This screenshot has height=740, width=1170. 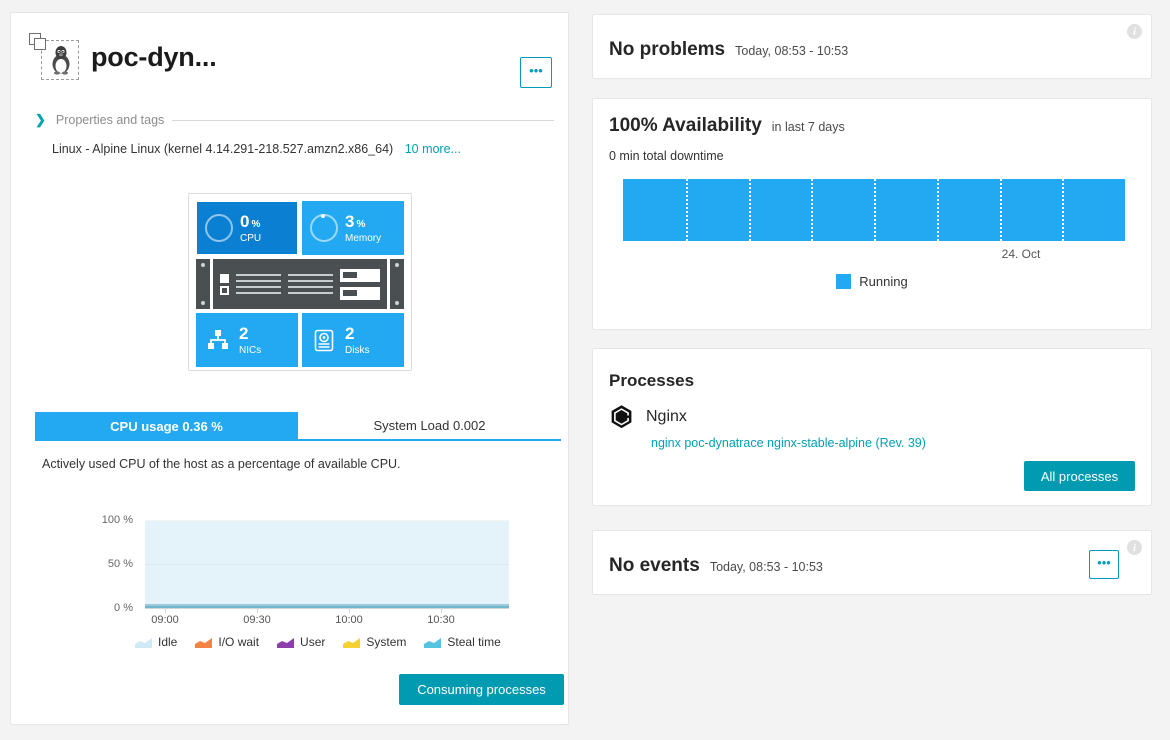 What do you see at coordinates (245, 221) in the screenshot?
I see `tile-cpu-value: 0` at bounding box center [245, 221].